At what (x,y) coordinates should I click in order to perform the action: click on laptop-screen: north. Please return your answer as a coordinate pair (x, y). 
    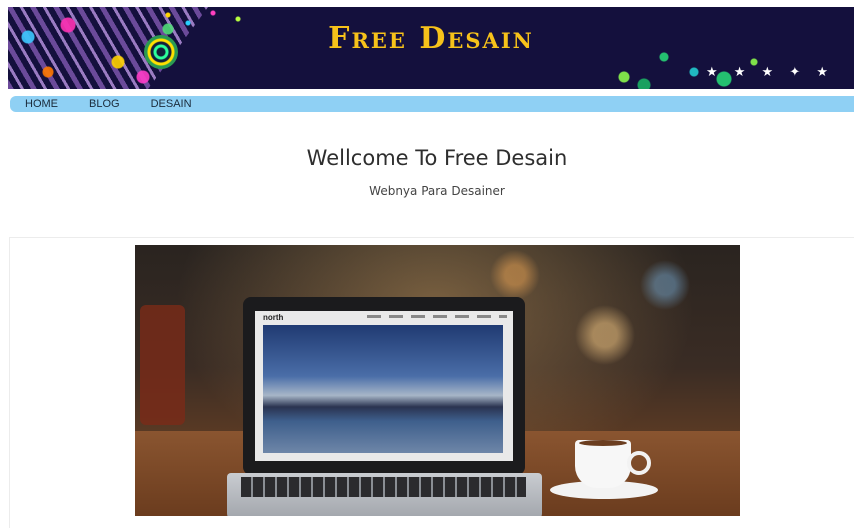
    Looking at the image, I should click on (384, 386).